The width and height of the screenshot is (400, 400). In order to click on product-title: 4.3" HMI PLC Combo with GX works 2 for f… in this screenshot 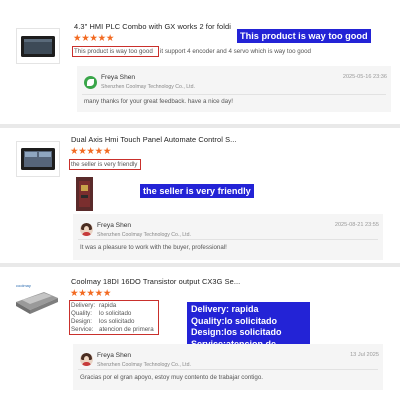, I will do `click(152, 26)`.